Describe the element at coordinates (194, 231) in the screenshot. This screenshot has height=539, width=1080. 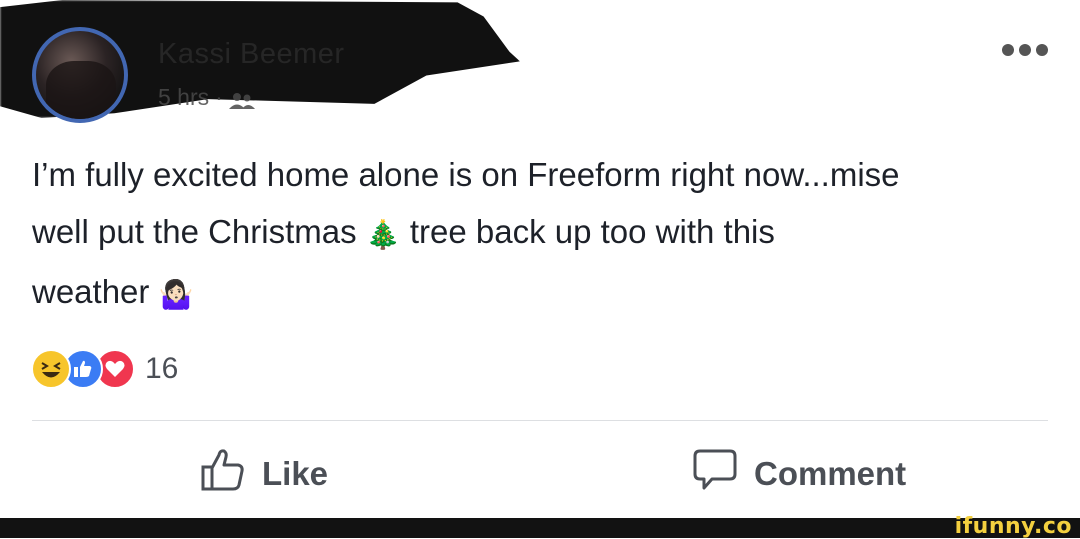
I see `post-text-segment: well put the Christmas` at that location.